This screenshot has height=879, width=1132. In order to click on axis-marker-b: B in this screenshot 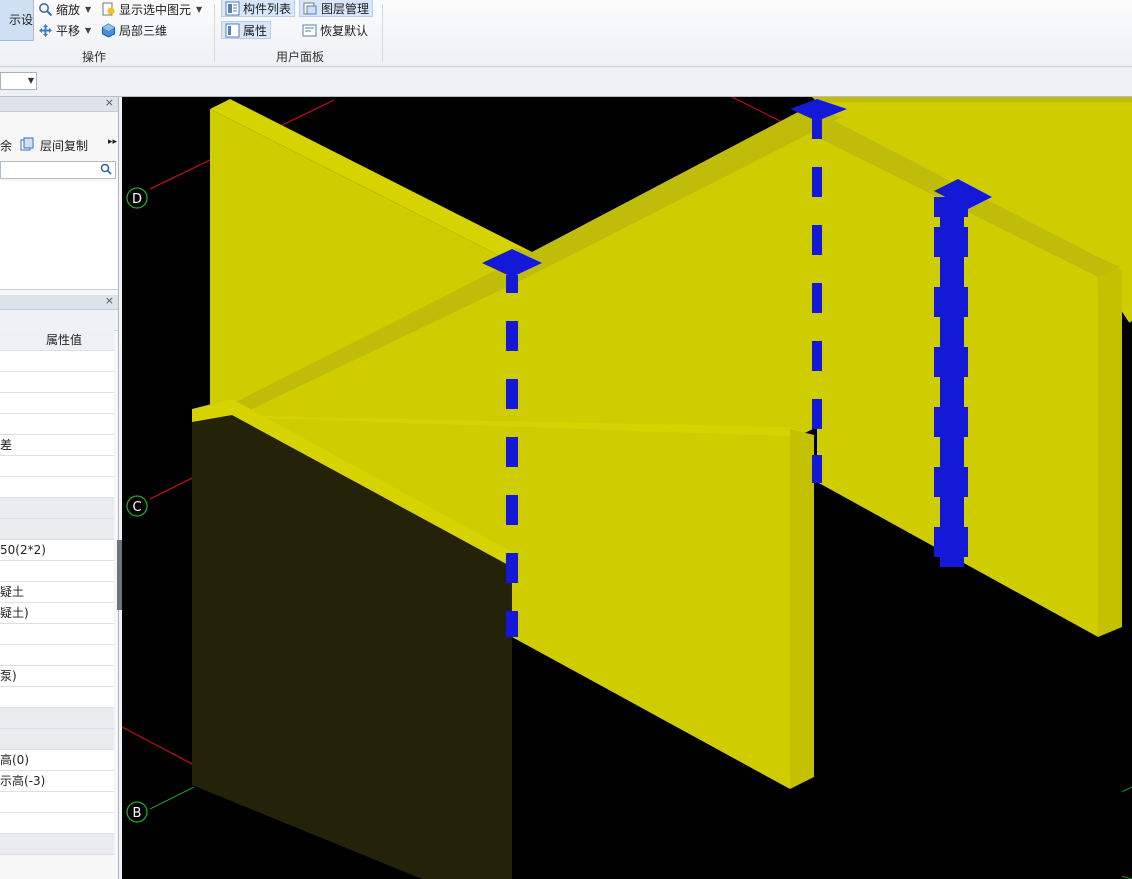, I will do `click(137, 812)`.